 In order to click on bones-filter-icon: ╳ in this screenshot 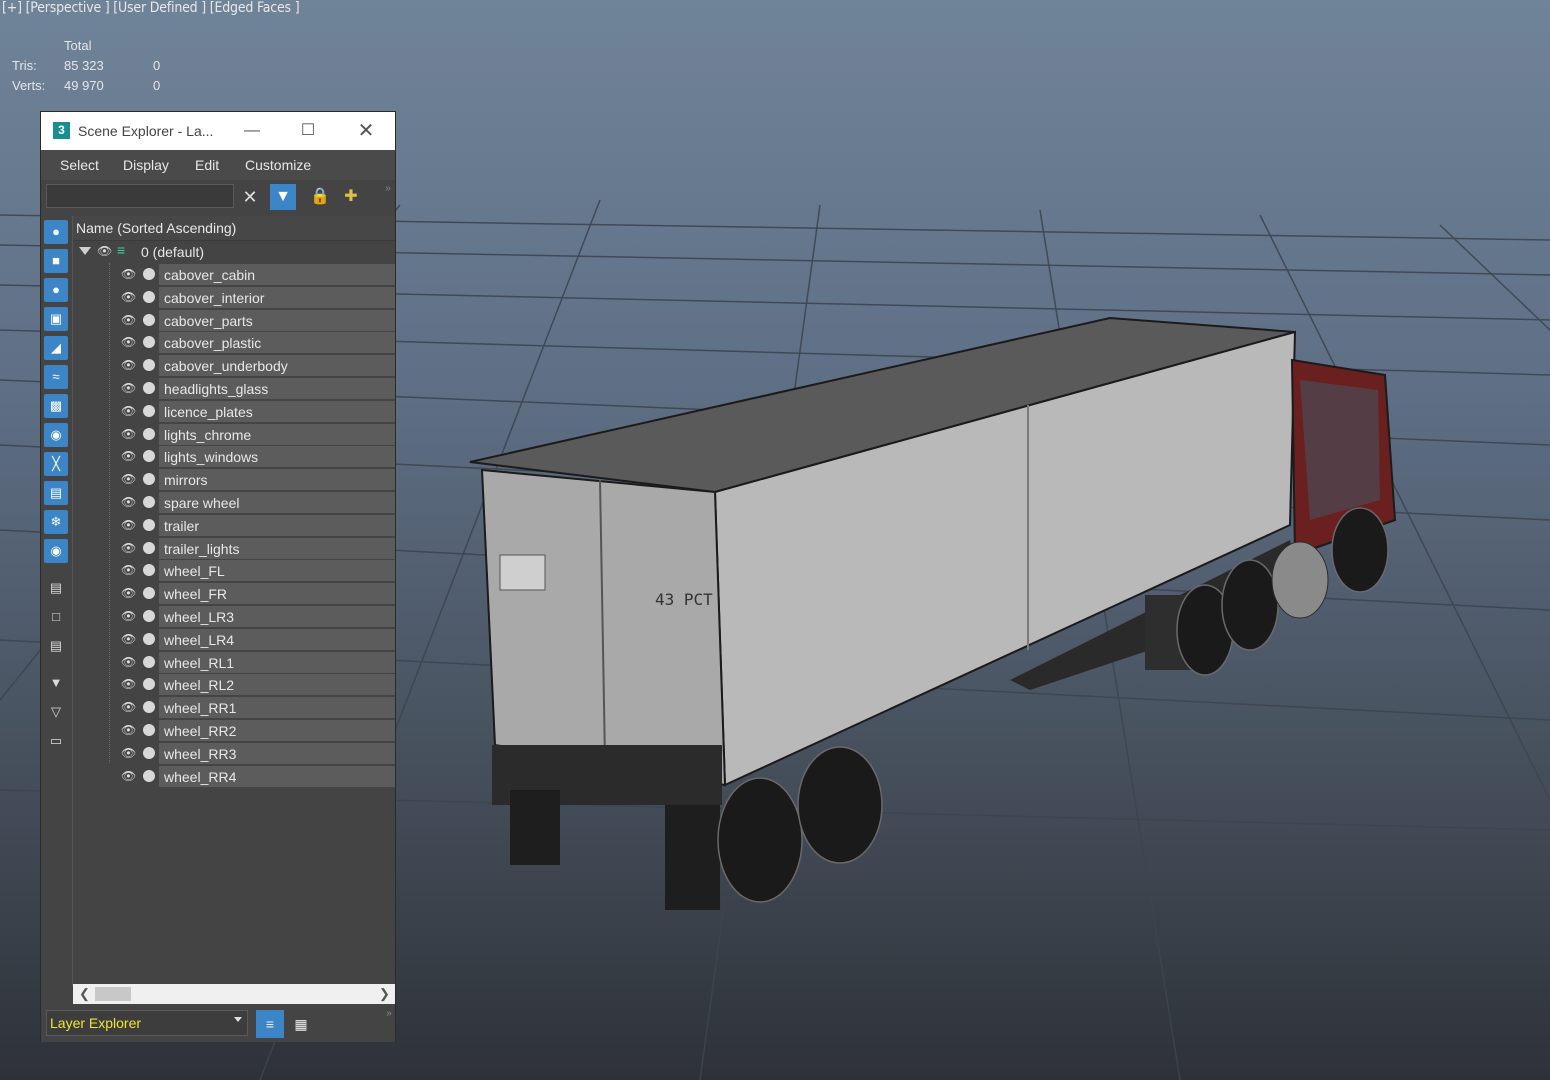, I will do `click(56, 464)`.